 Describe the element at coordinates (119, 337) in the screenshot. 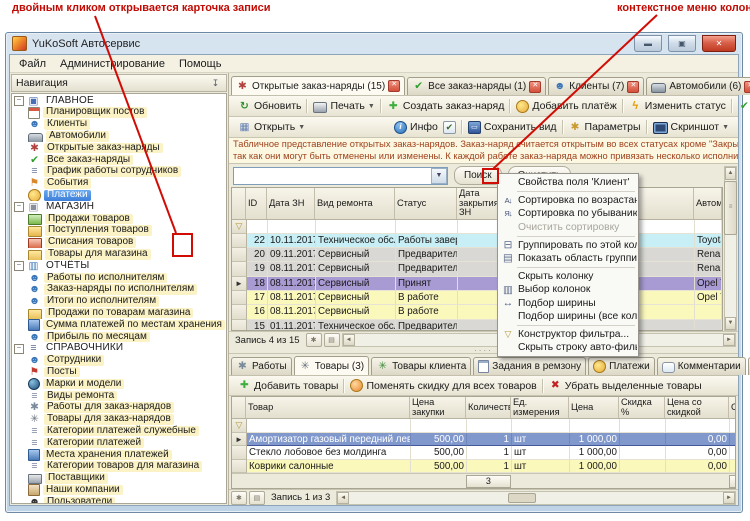

I see `sidebar-item: Прибыль по месяцам` at that location.